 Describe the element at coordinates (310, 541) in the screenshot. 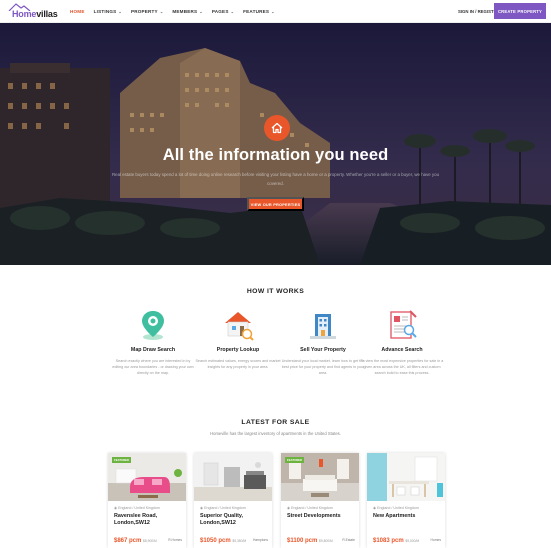

I see `listing-price: $1100 pcm $9,800/M` at that location.